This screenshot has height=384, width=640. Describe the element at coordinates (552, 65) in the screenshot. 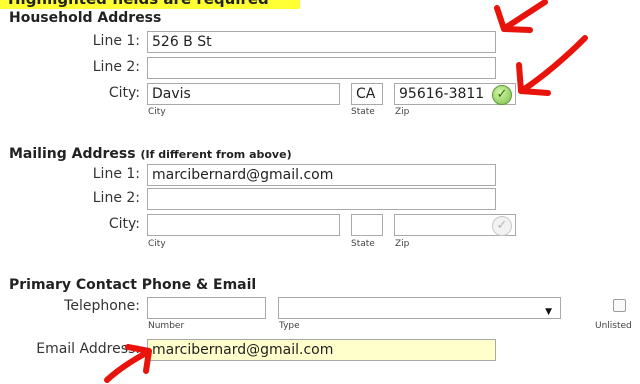

I see `arrow-to-zip-icon` at that location.